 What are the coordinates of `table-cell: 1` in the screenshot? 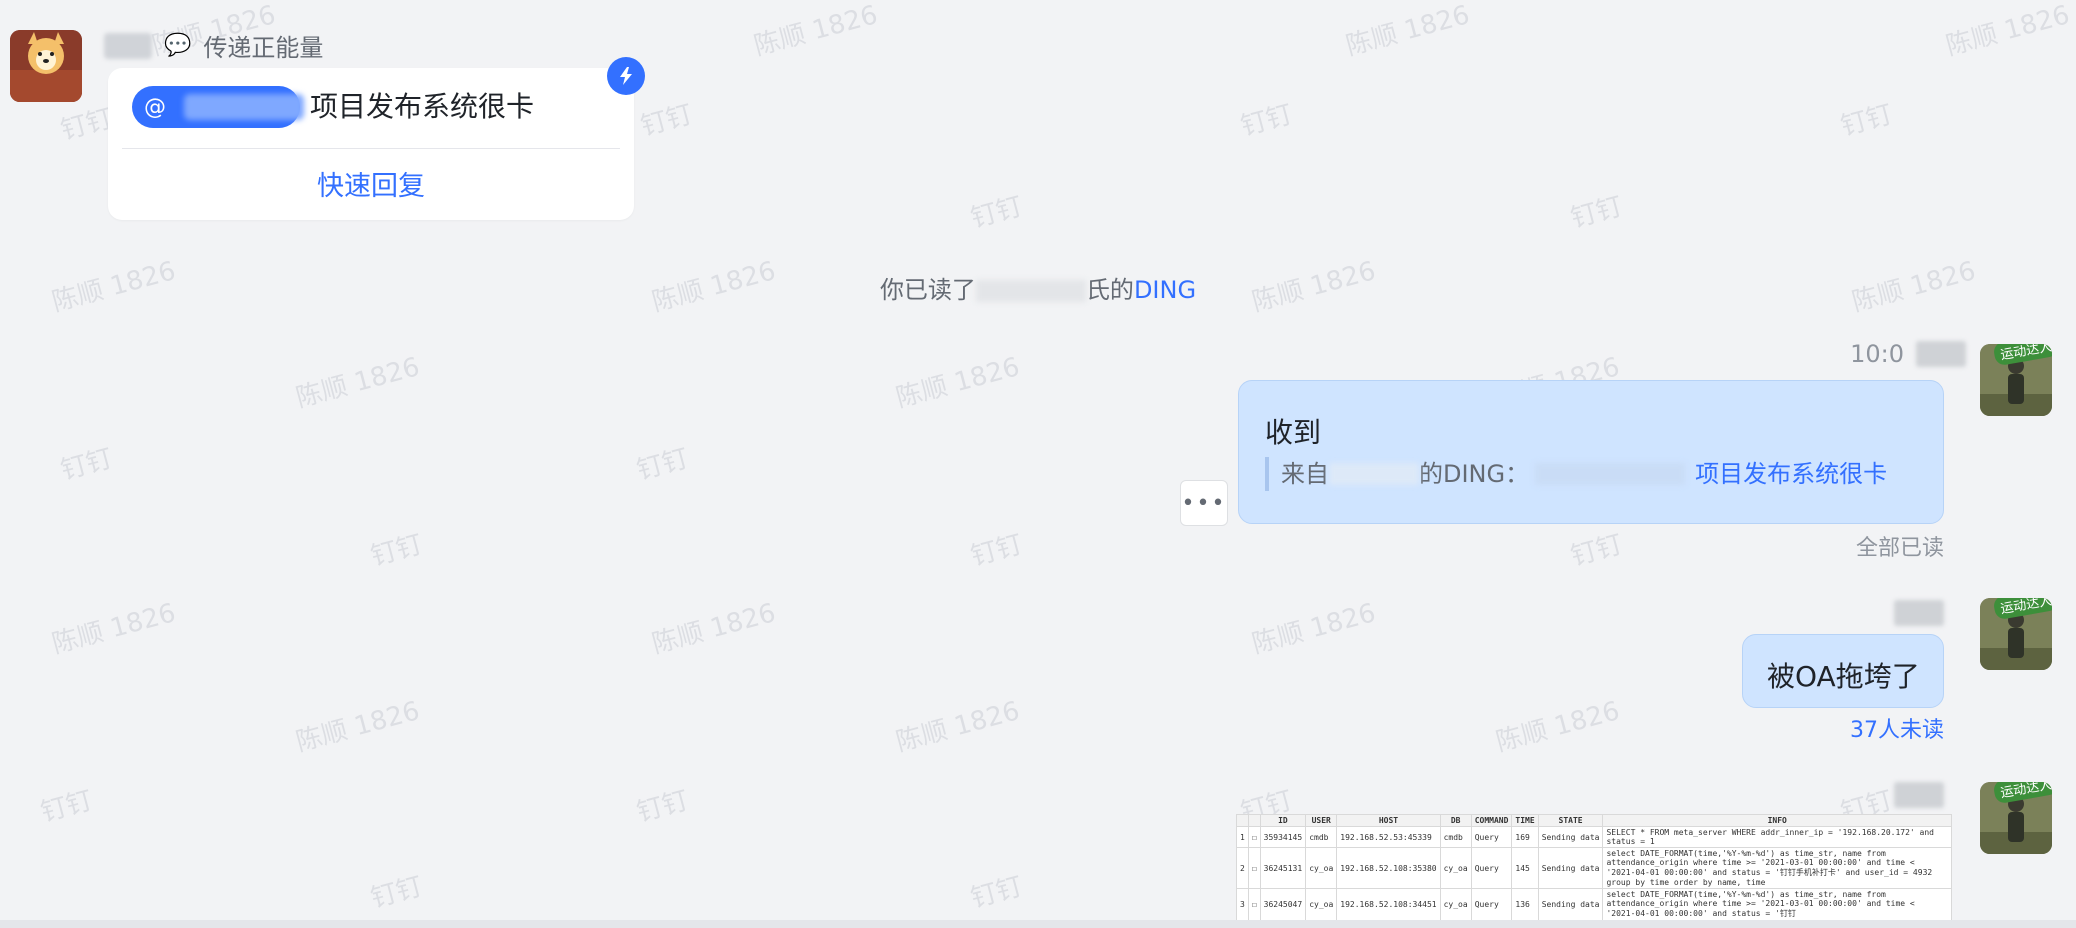 It's located at (1242, 837).